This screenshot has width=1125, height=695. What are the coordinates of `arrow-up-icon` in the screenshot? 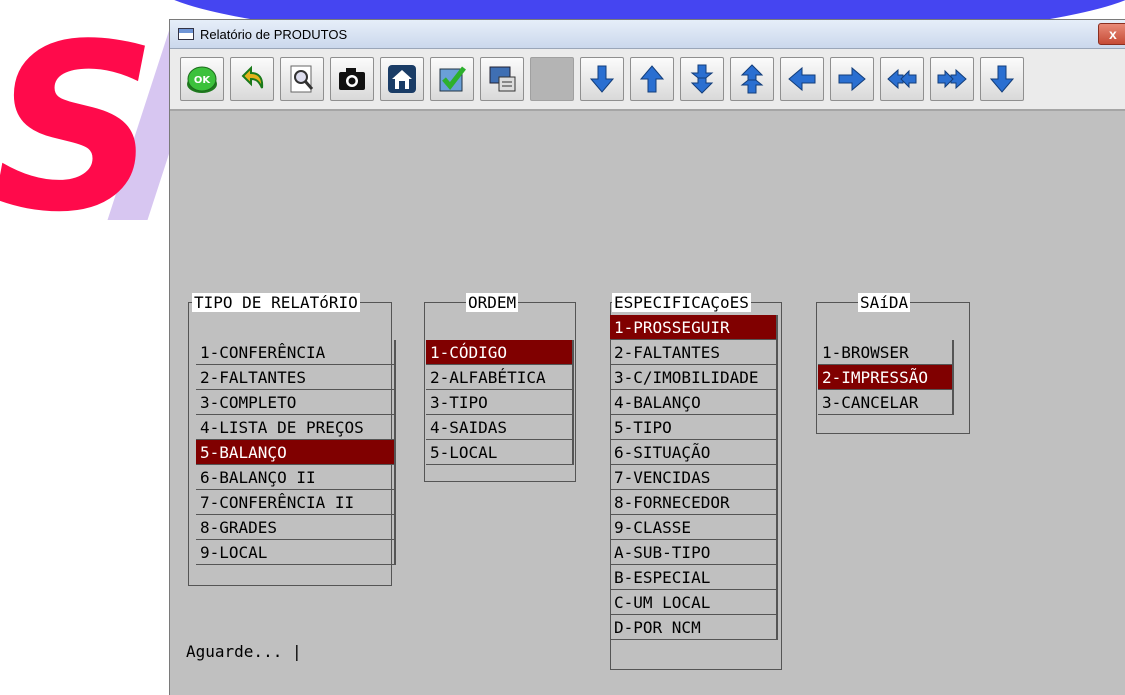 It's located at (652, 79).